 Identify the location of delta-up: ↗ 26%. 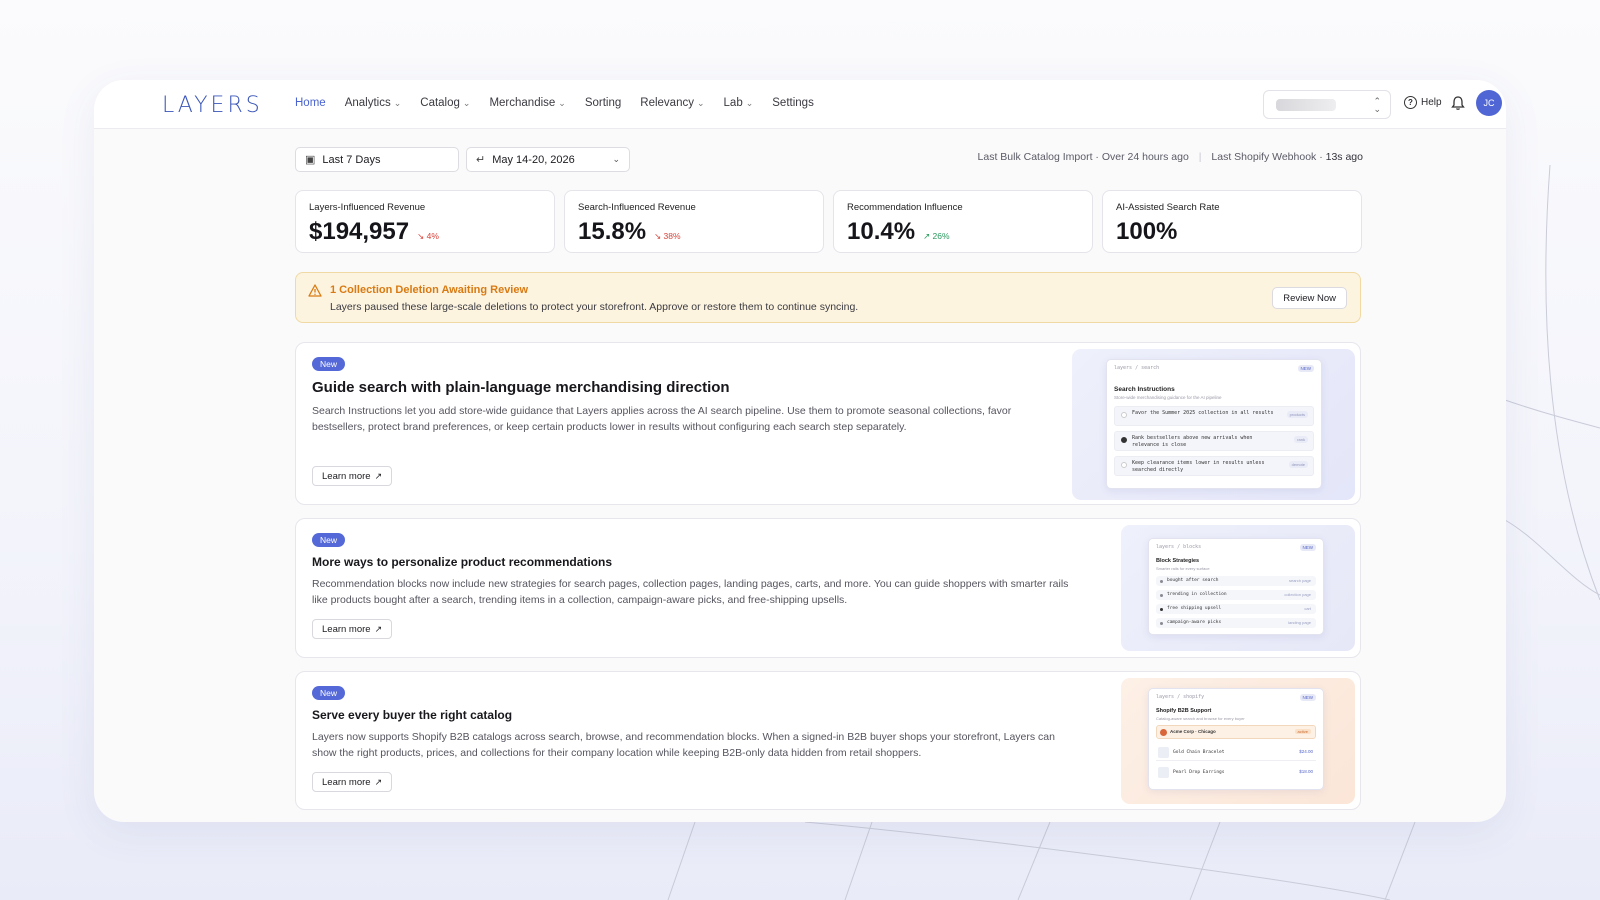
(936, 236).